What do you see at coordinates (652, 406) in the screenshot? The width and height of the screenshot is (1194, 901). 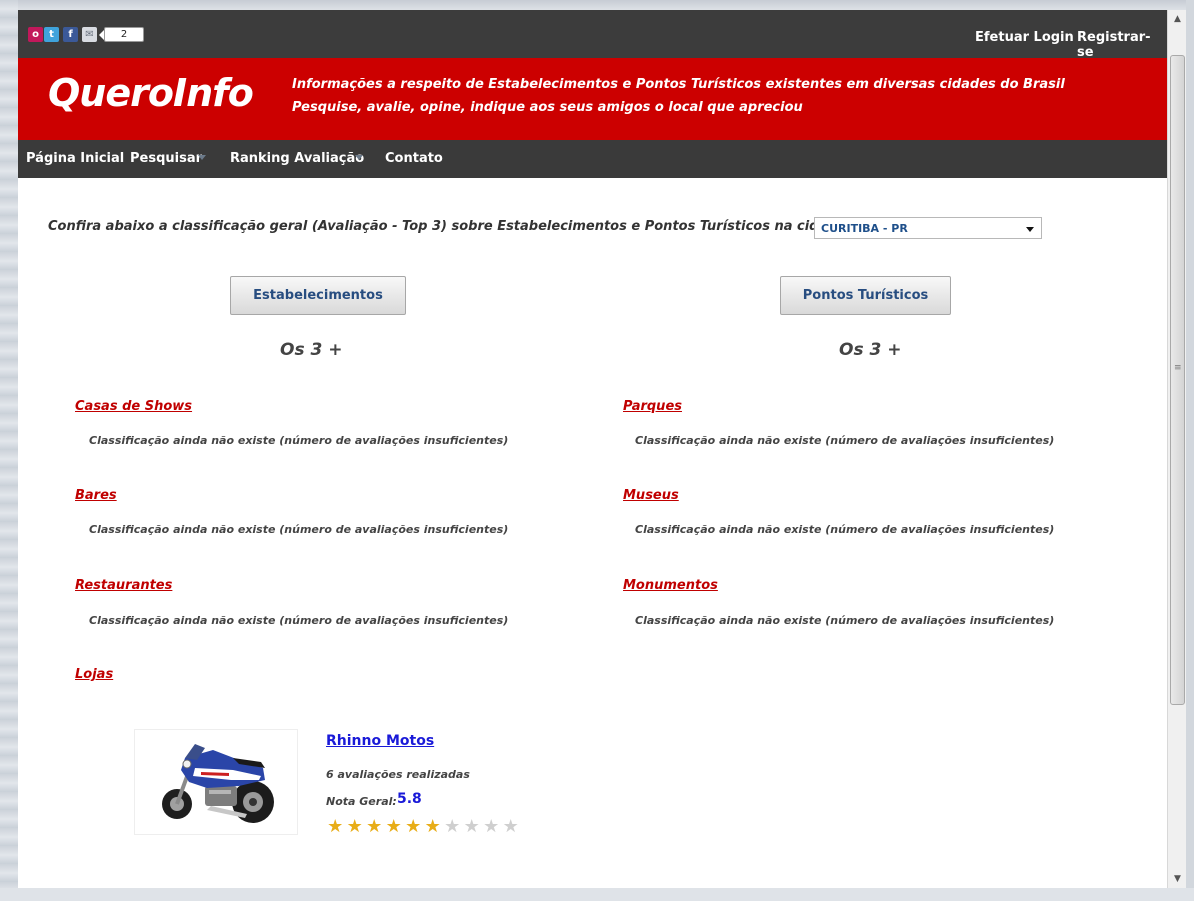 I see `category-link-parks: Parques` at bounding box center [652, 406].